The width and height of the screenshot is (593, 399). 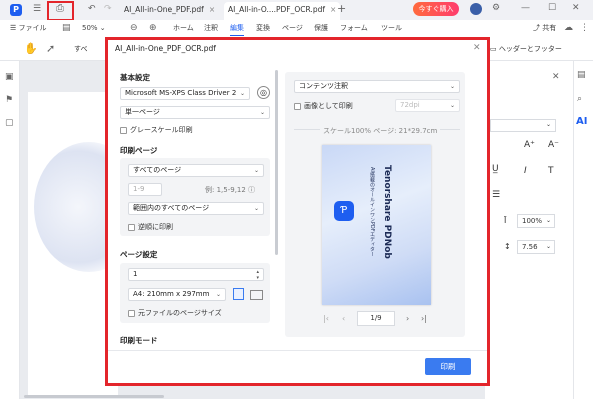 What do you see at coordinates (134, 28) in the screenshot?
I see `zoom-out-icon: ⊖` at bounding box center [134, 28].